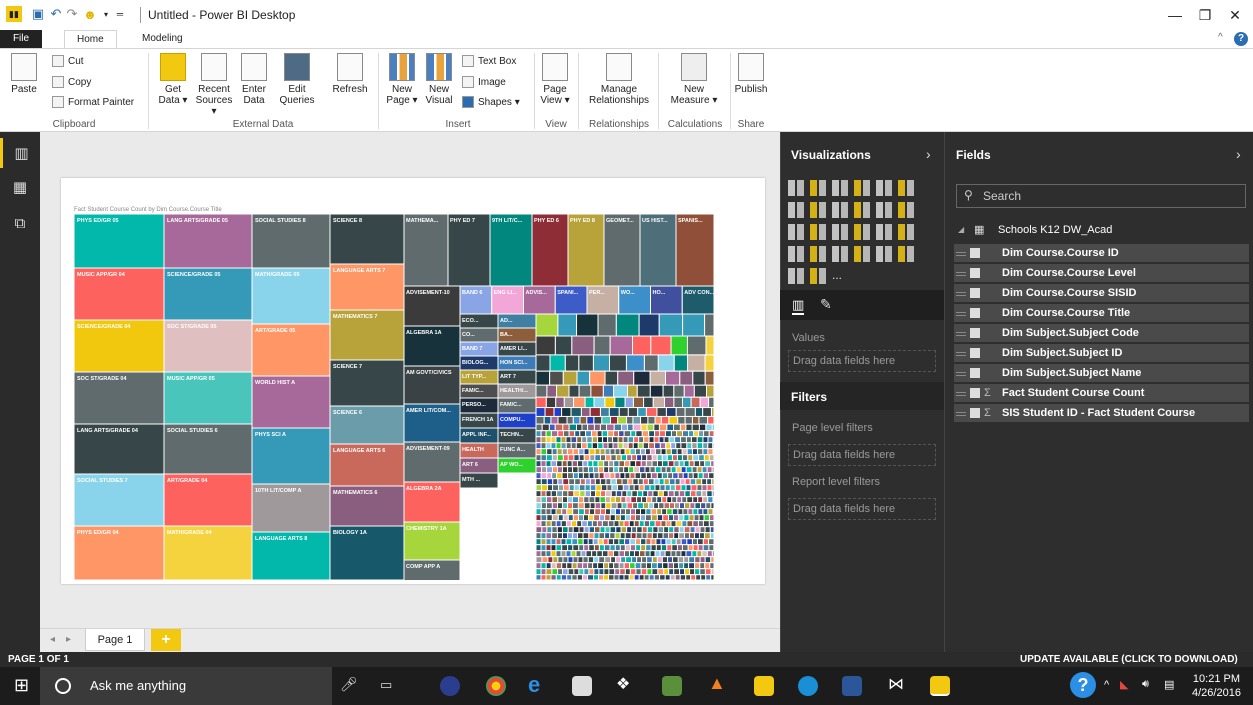  Describe the element at coordinates (21, 39) in the screenshot. I see `tab-file: File` at that location.